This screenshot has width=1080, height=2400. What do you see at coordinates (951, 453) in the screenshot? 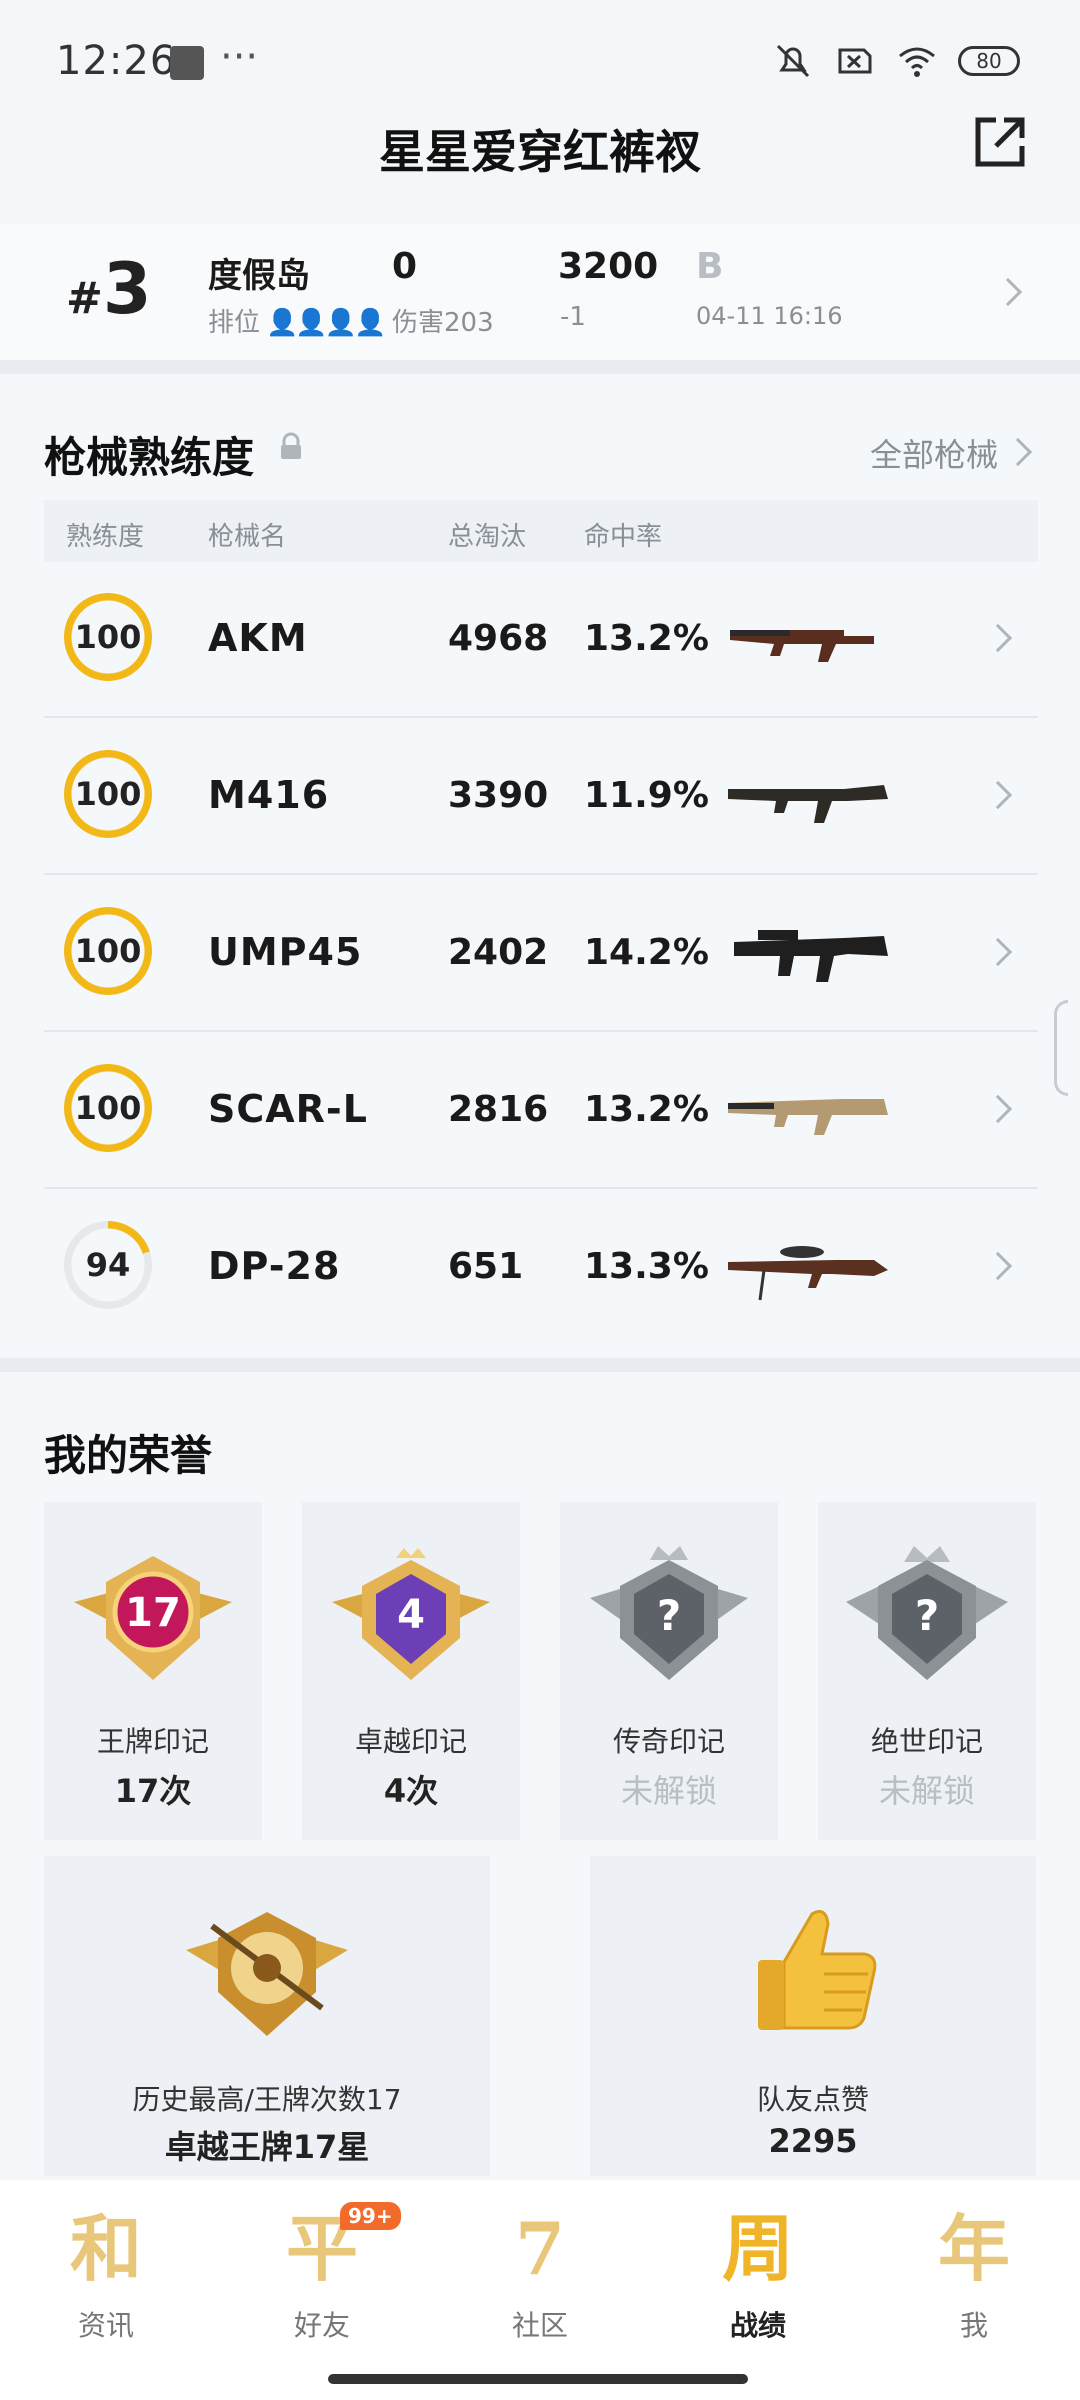
I see `all-weapons-link: 全部枪械` at bounding box center [951, 453].